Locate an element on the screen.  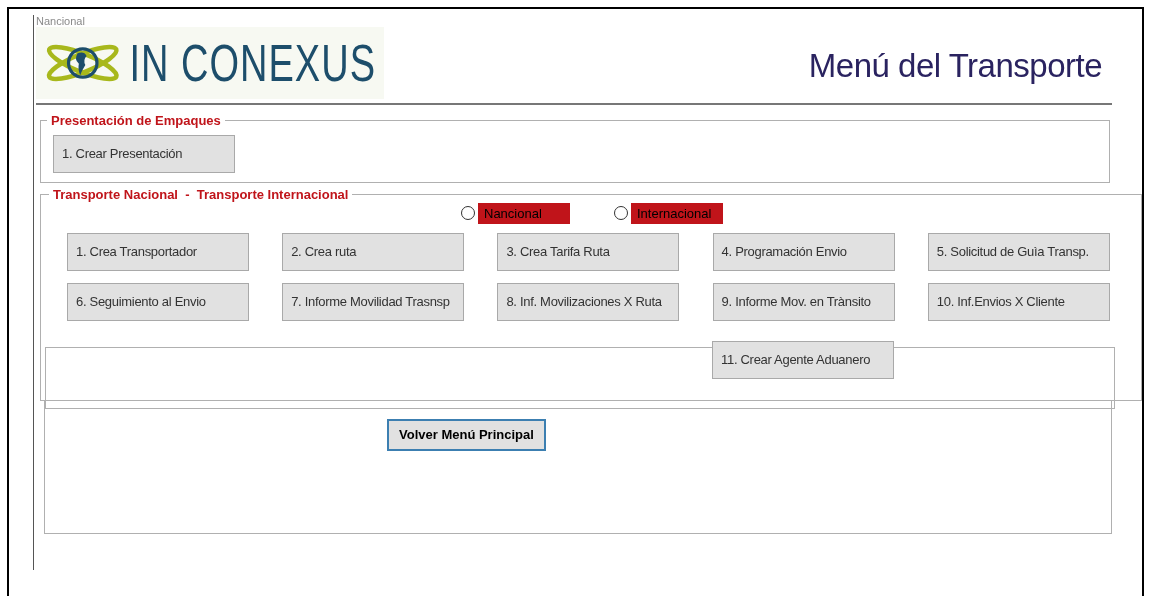
menu-button: 6. Seguimiento al Envio is located at coordinates (158, 301).